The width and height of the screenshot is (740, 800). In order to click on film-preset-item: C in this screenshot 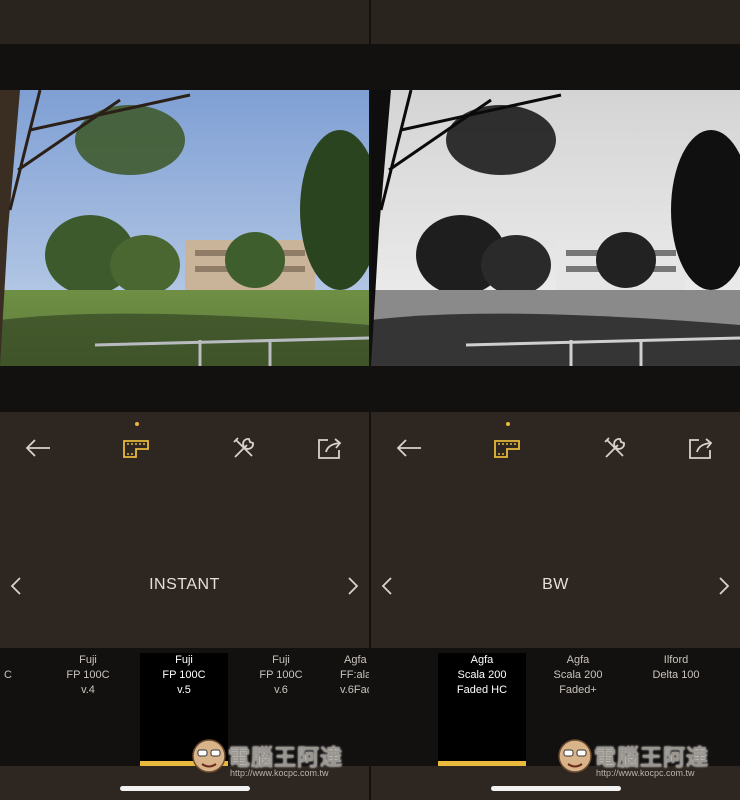, I will do `click(6, 709)`.